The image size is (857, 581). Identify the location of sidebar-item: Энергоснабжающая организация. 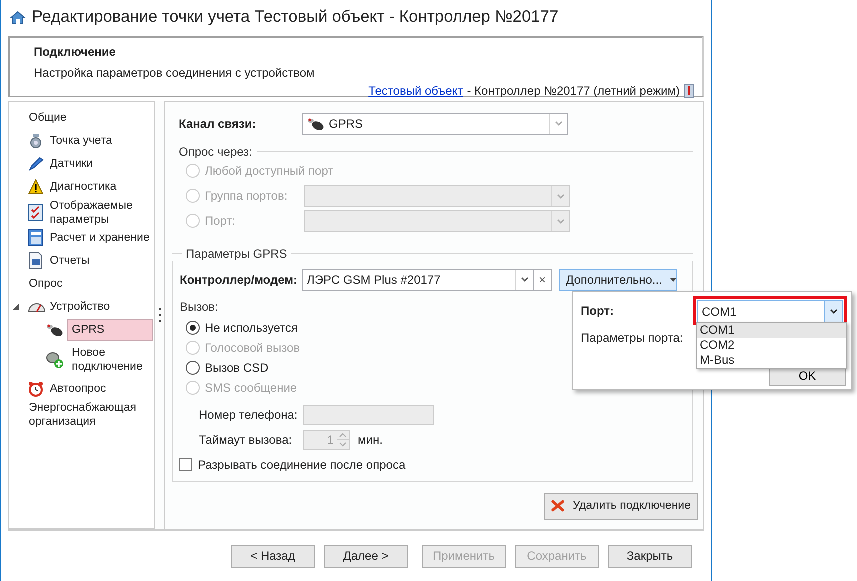
(89, 414).